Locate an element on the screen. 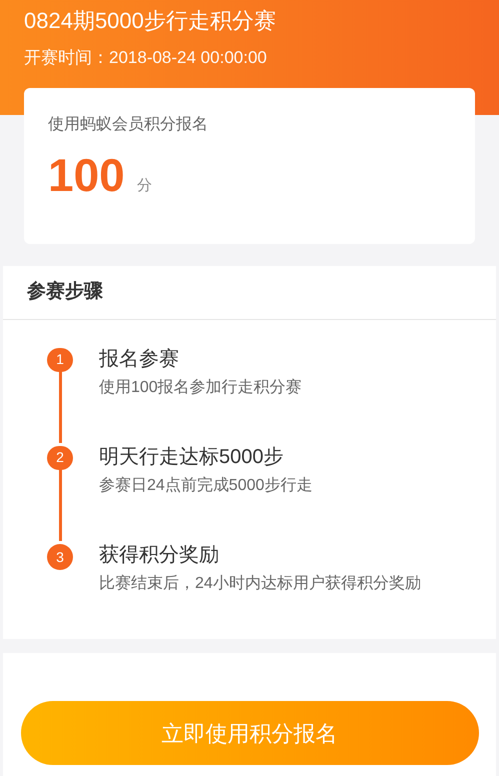 This screenshot has width=499, height=776. step-number: 3 is located at coordinates (60, 557).